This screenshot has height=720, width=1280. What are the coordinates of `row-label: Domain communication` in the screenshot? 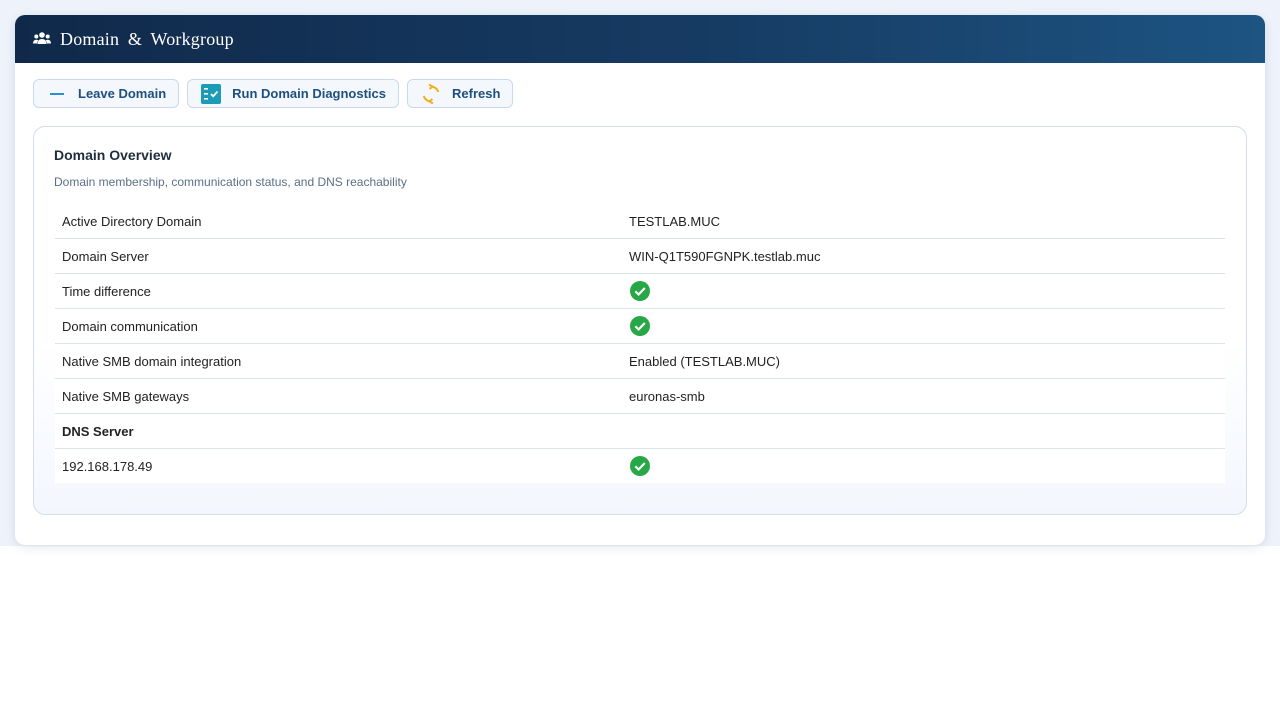 It's located at (338, 326).